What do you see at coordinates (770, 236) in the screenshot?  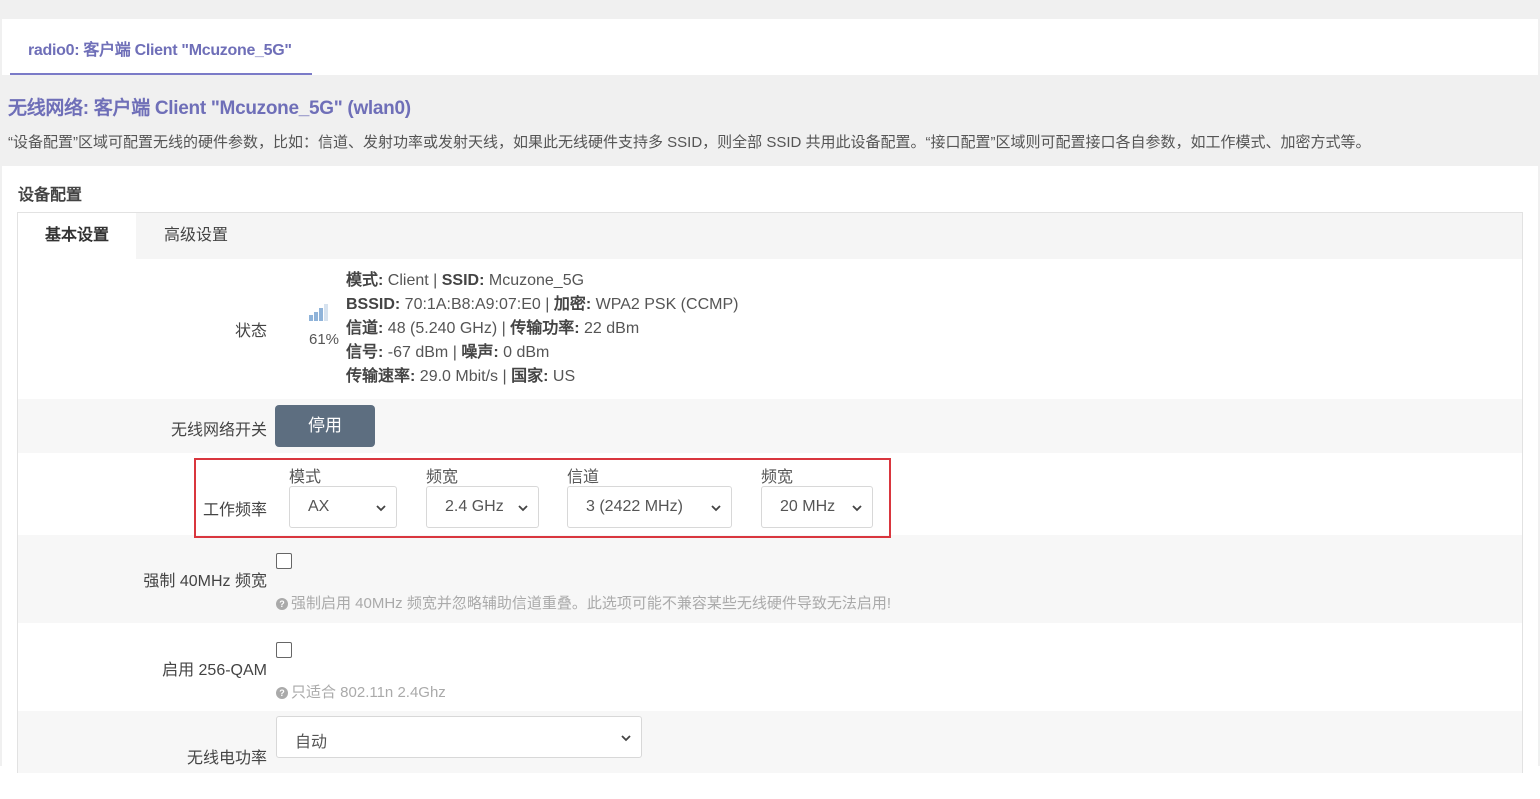 I see `subtab-bar: 基本设置 高级设置` at bounding box center [770, 236].